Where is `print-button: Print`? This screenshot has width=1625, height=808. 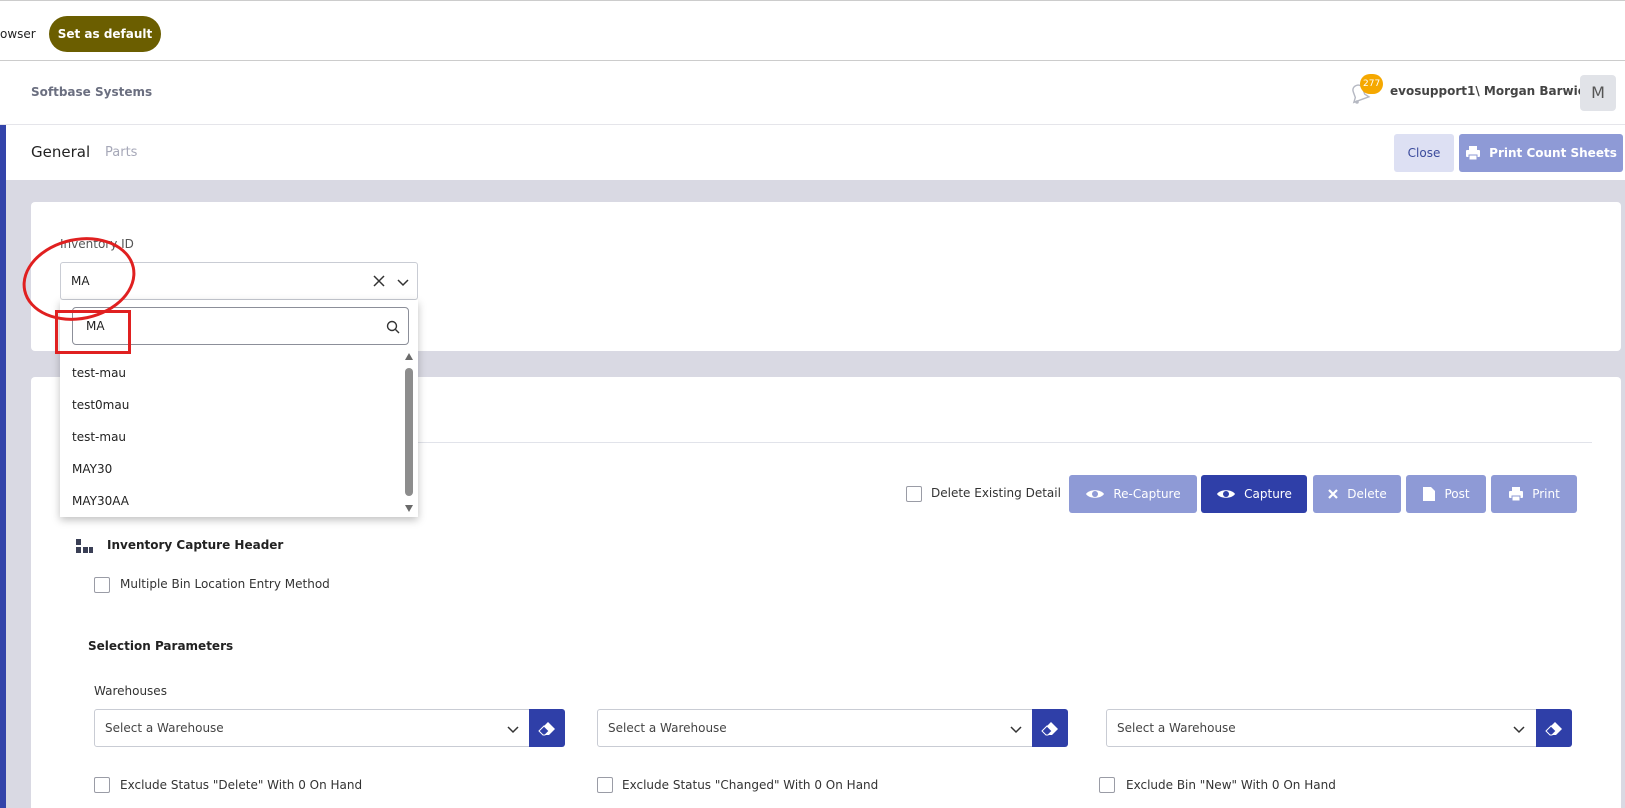
print-button: Print is located at coordinates (1534, 494).